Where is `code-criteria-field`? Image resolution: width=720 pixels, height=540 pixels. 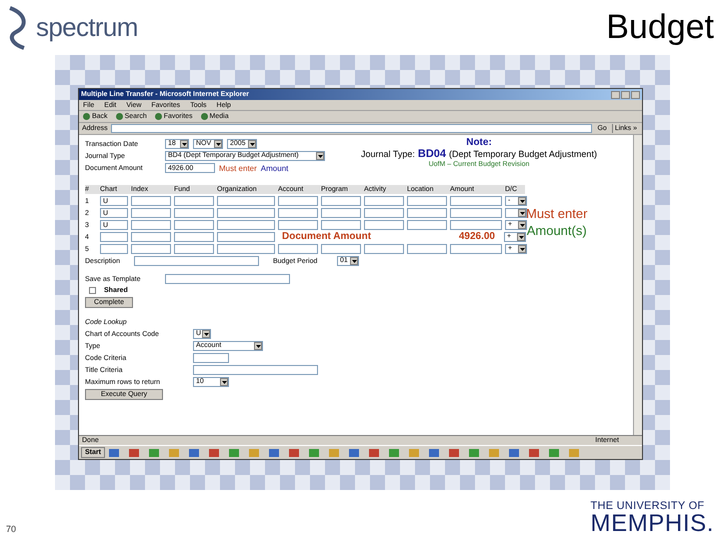 code-criteria-field is located at coordinates (211, 358).